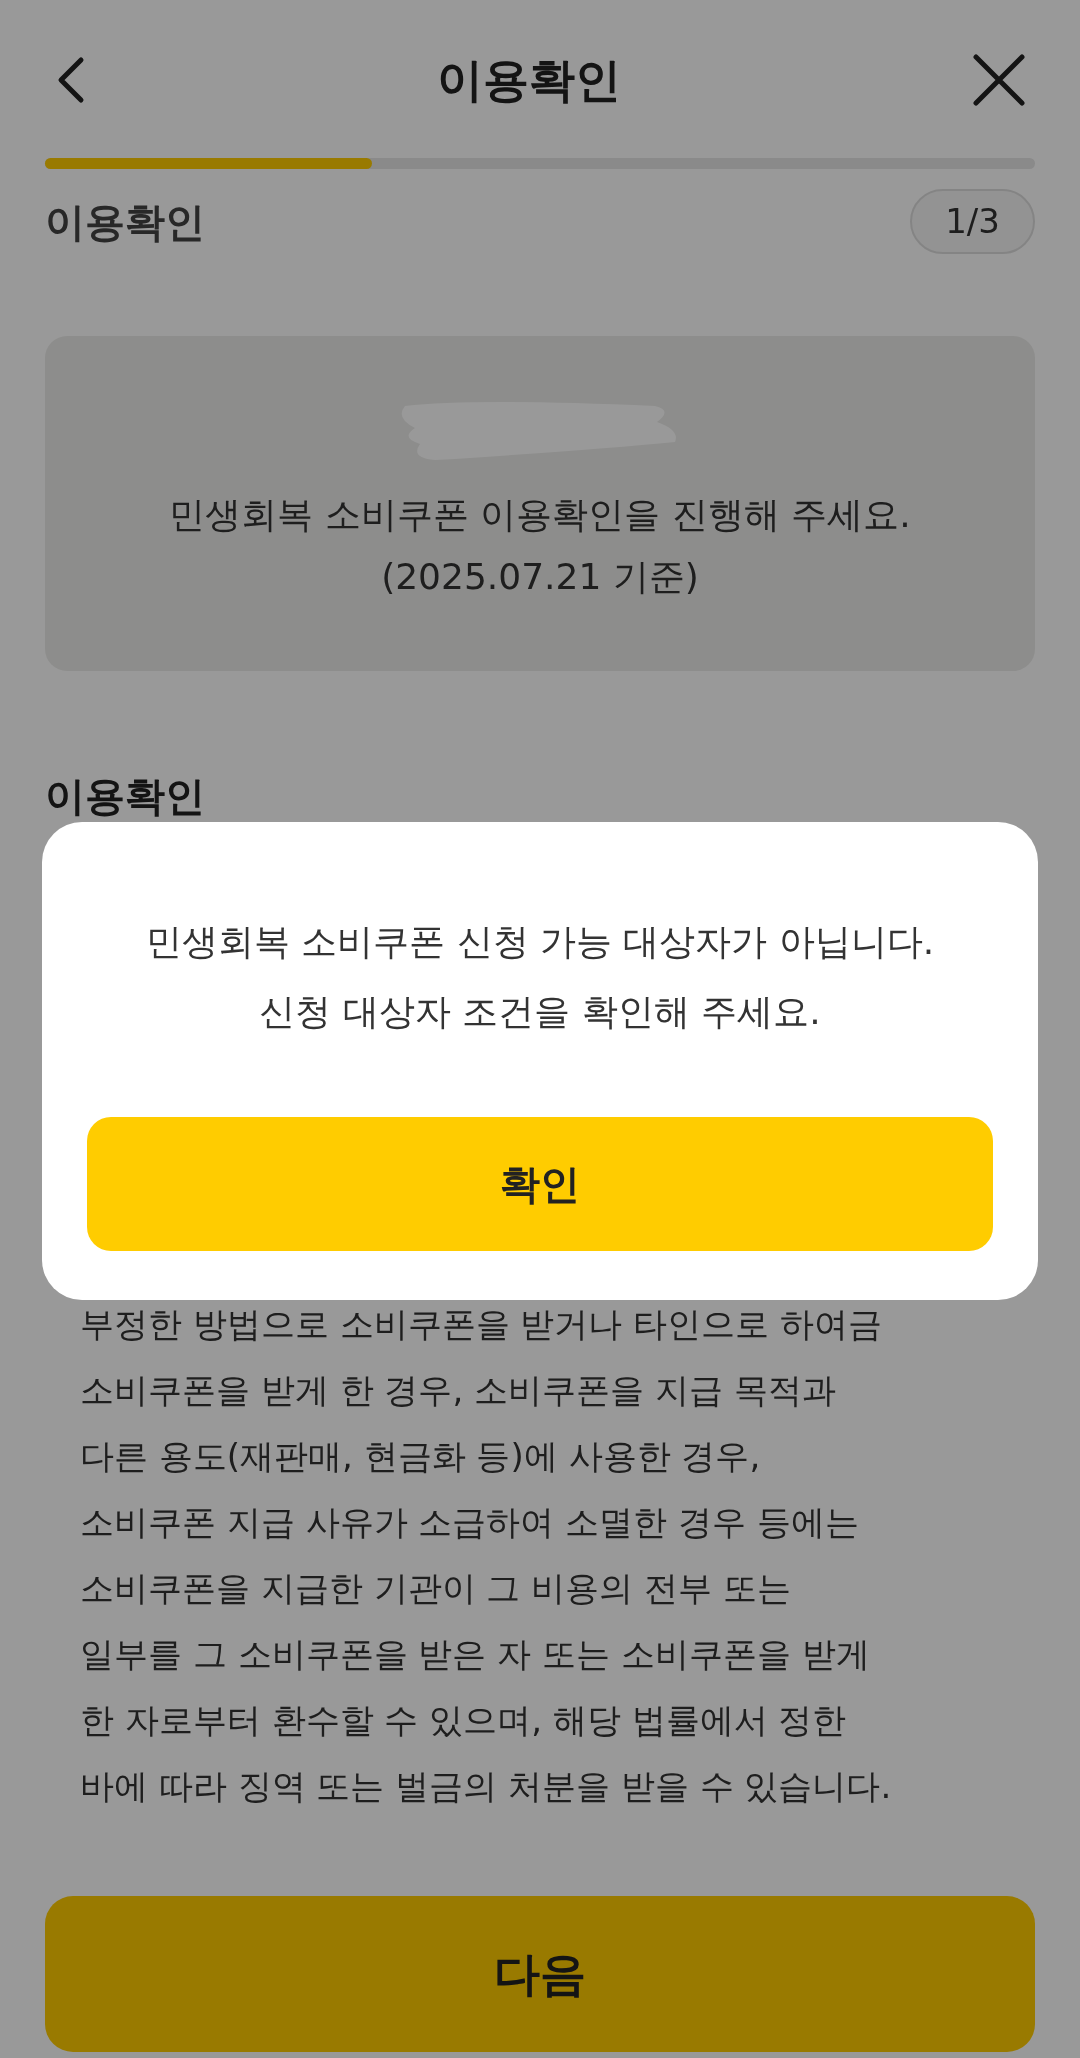 This screenshot has width=1080, height=2058. I want to click on page-title: 이용확인, so click(529, 80).